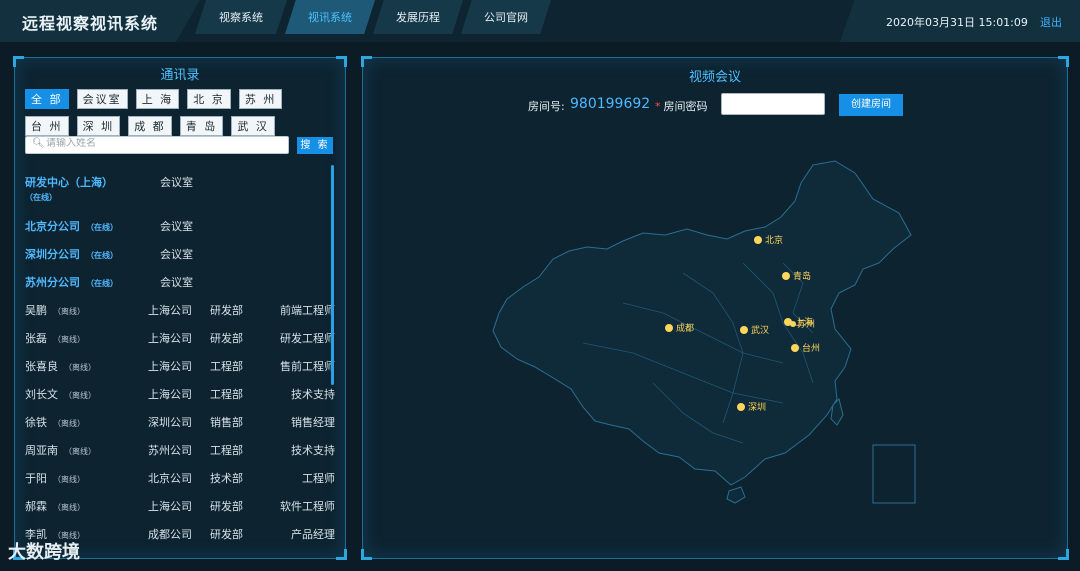 The width and height of the screenshot is (1080, 571). Describe the element at coordinates (546, 106) in the screenshot. I see `room-number-label: 房间号:` at that location.